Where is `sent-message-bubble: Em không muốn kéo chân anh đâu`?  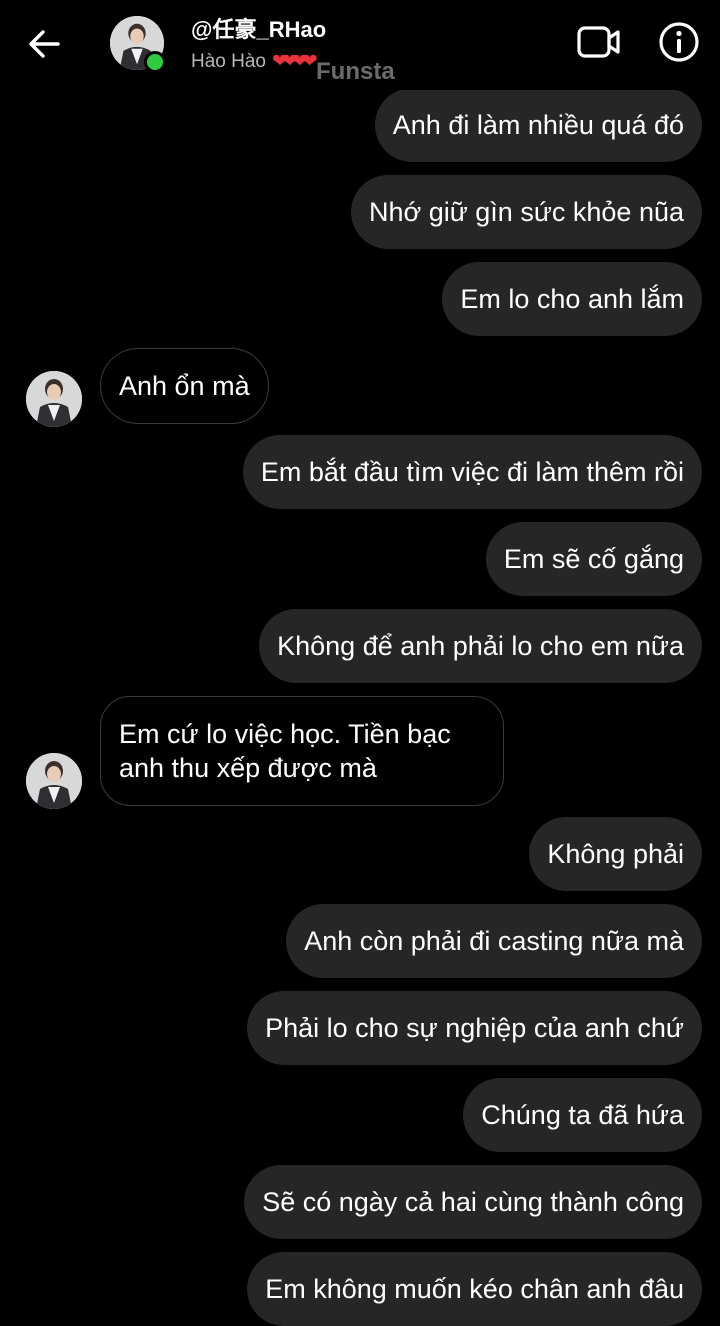 sent-message-bubble: Em không muốn kéo chân anh đâu is located at coordinates (474, 1289).